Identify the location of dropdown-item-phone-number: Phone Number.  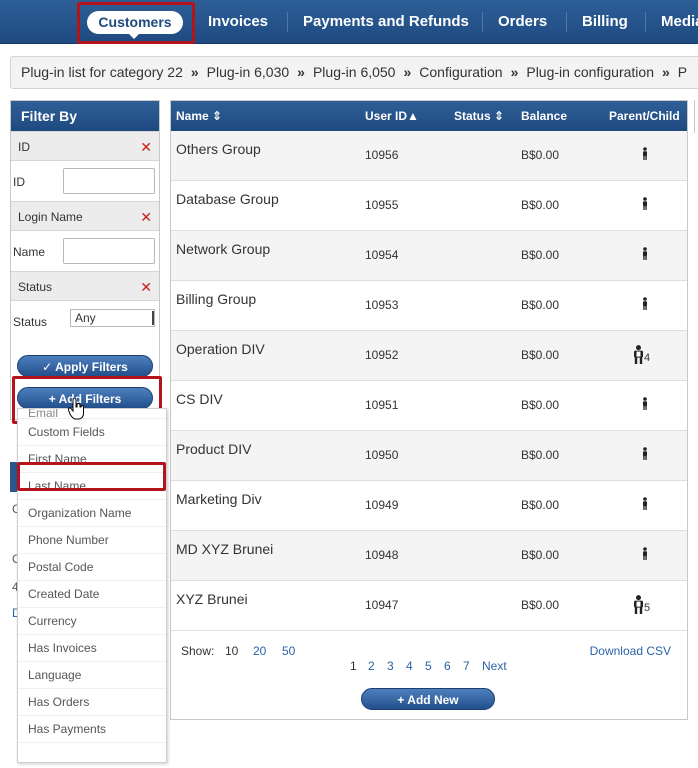
(92, 540).